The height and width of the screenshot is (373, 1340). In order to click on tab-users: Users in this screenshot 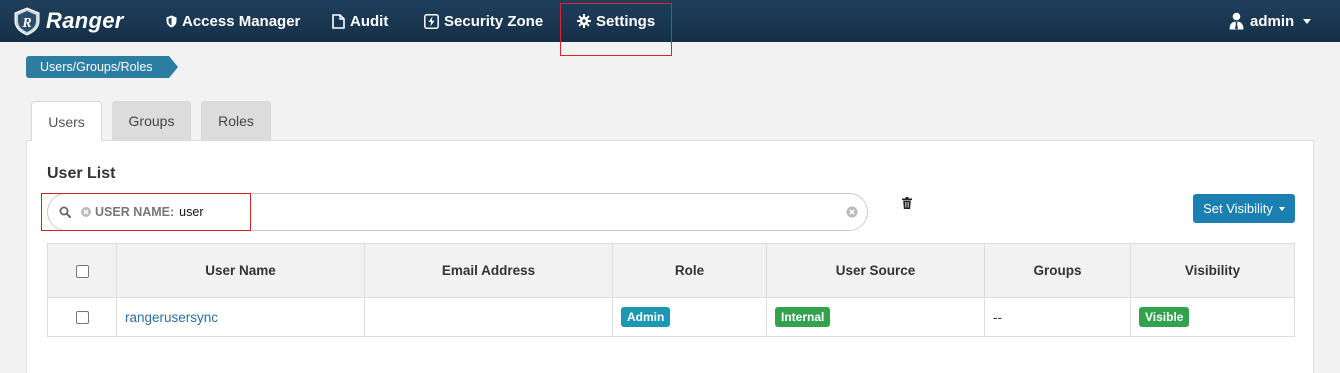, I will do `click(66, 121)`.